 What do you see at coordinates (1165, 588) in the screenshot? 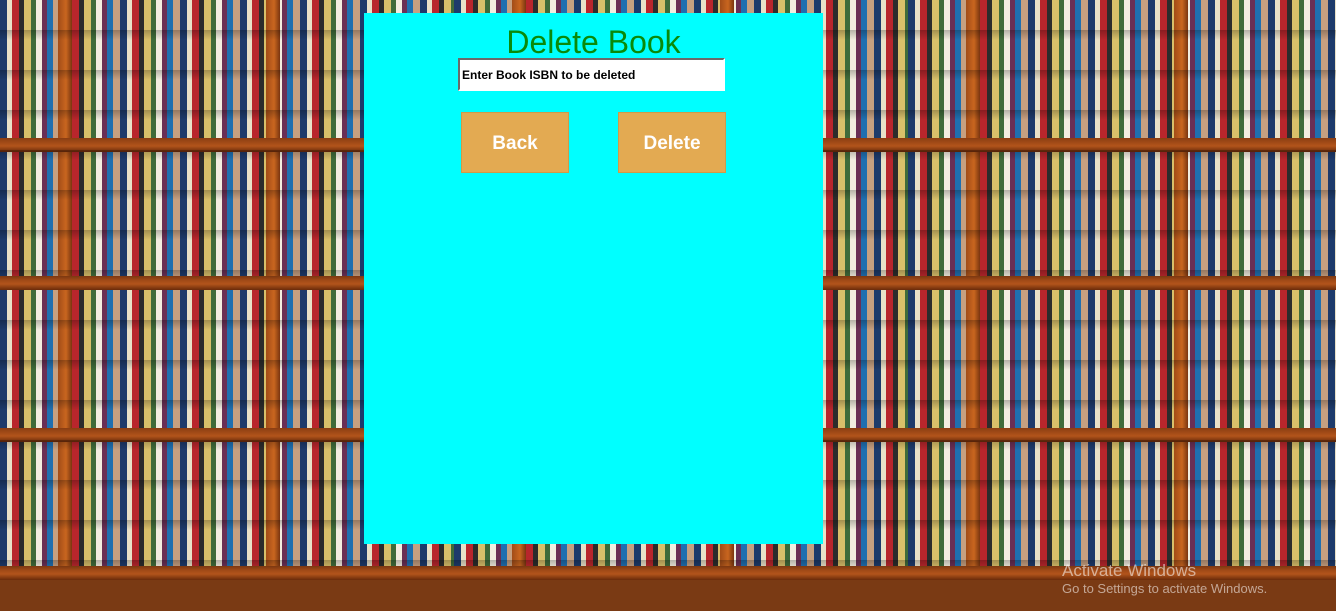
I see `watermark-subtitle: Go to Settings to activate Windows.` at bounding box center [1165, 588].